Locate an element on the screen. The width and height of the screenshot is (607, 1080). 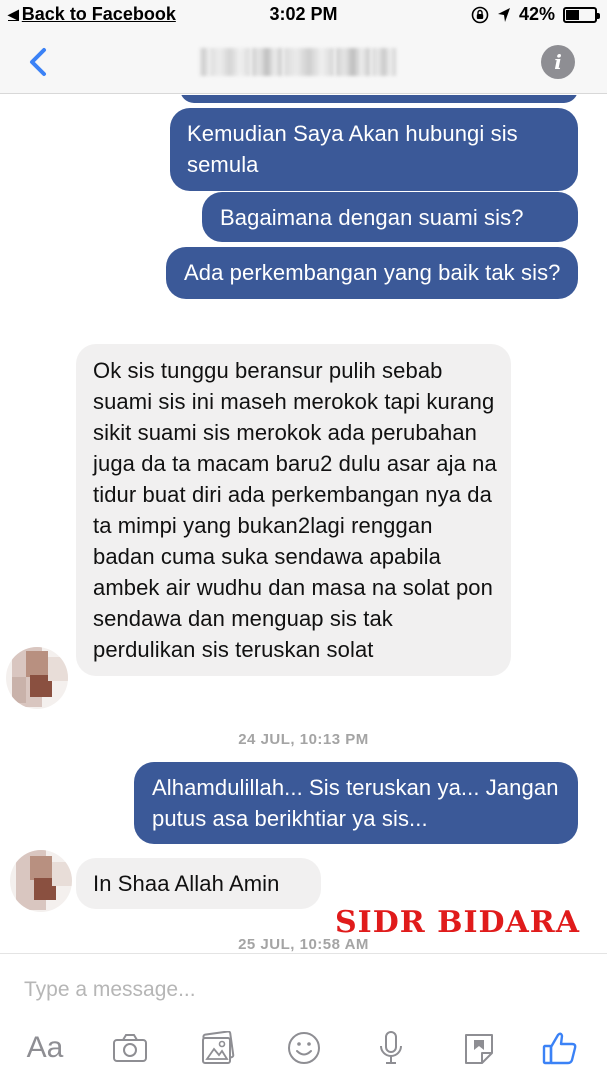
message-timestamp: 24 JUL, 10:13 PM is located at coordinates (303, 739).